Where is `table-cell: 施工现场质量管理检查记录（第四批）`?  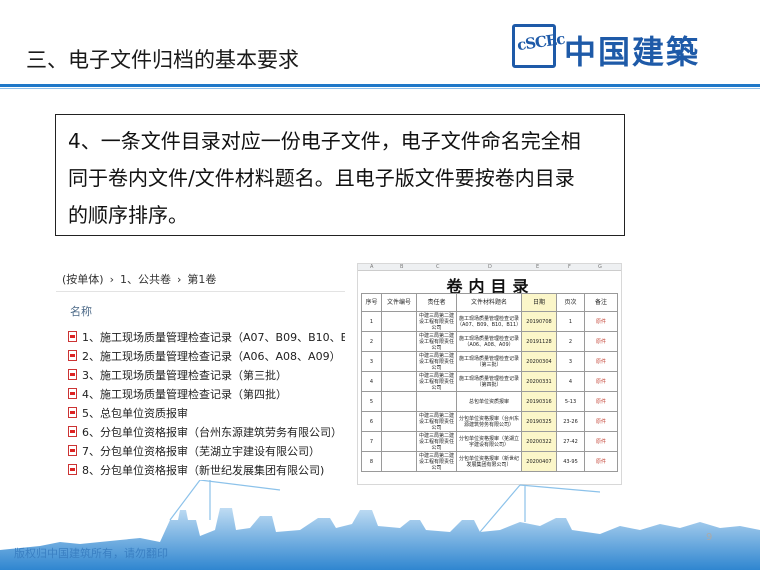
table-cell: 施工现场质量管理检查记录（第四批） is located at coordinates (489, 381).